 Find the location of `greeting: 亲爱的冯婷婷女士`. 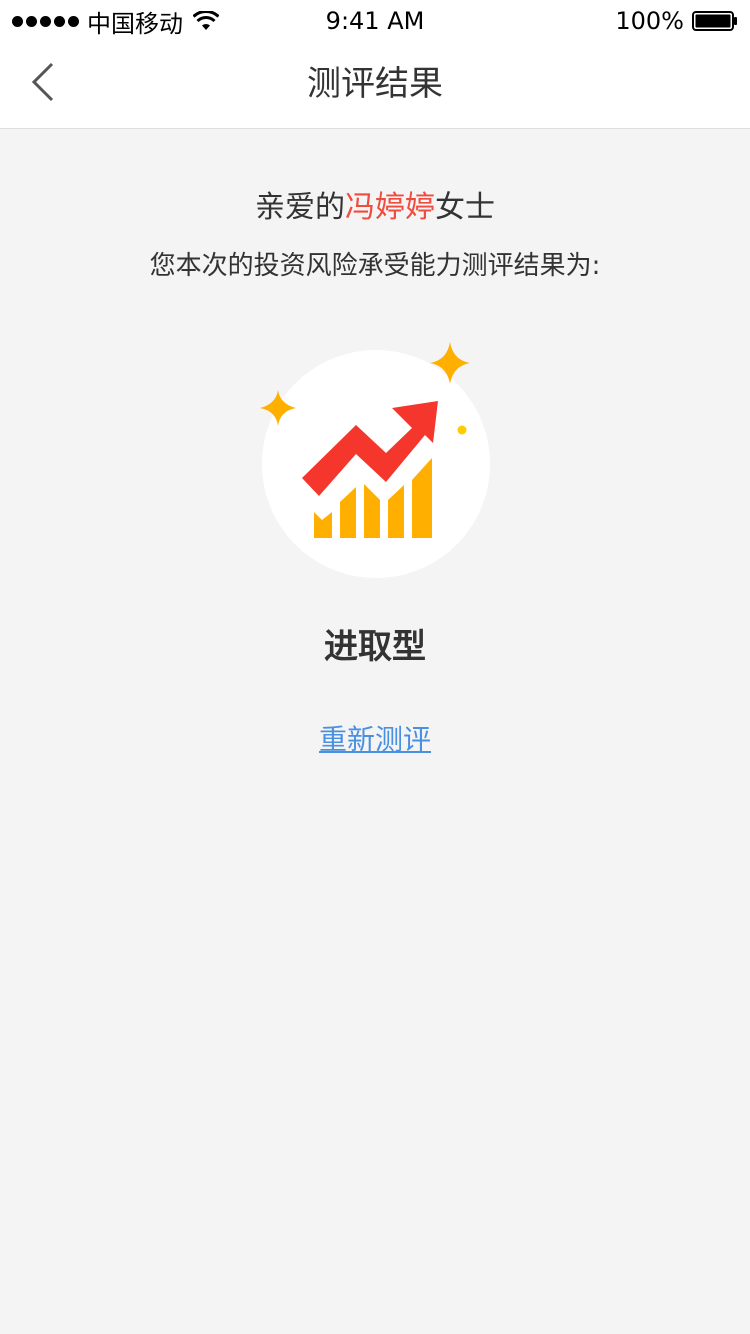

greeting: 亲爱的冯婷婷女士 is located at coordinates (375, 208).